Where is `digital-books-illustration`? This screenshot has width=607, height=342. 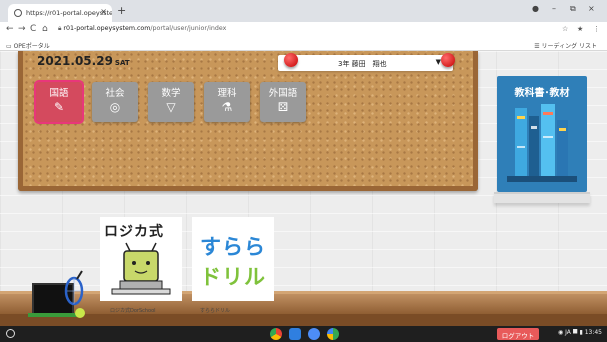
digital-books-illustration is located at coordinates (542, 143).